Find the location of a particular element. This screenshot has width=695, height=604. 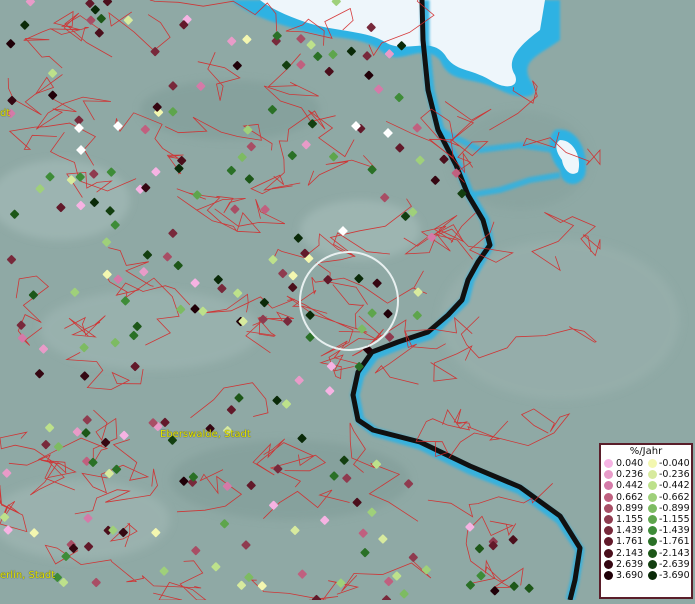

legend-value-positive: 0.662 is located at coordinates (630, 497).